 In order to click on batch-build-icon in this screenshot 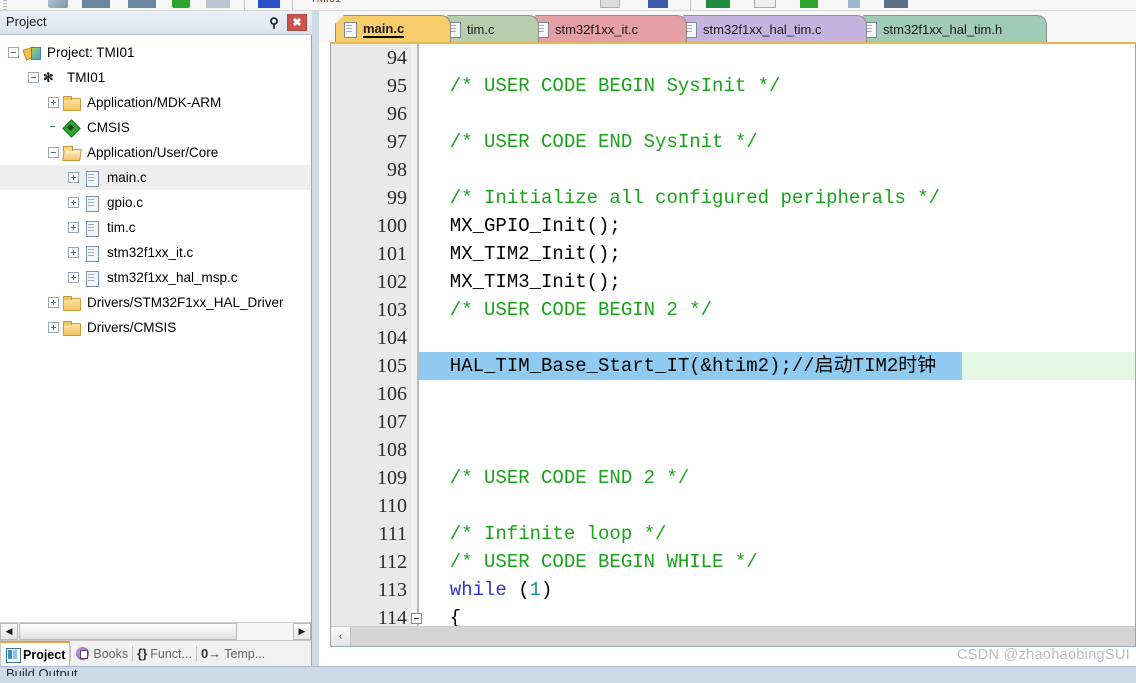, I will do `click(142, 4)`.